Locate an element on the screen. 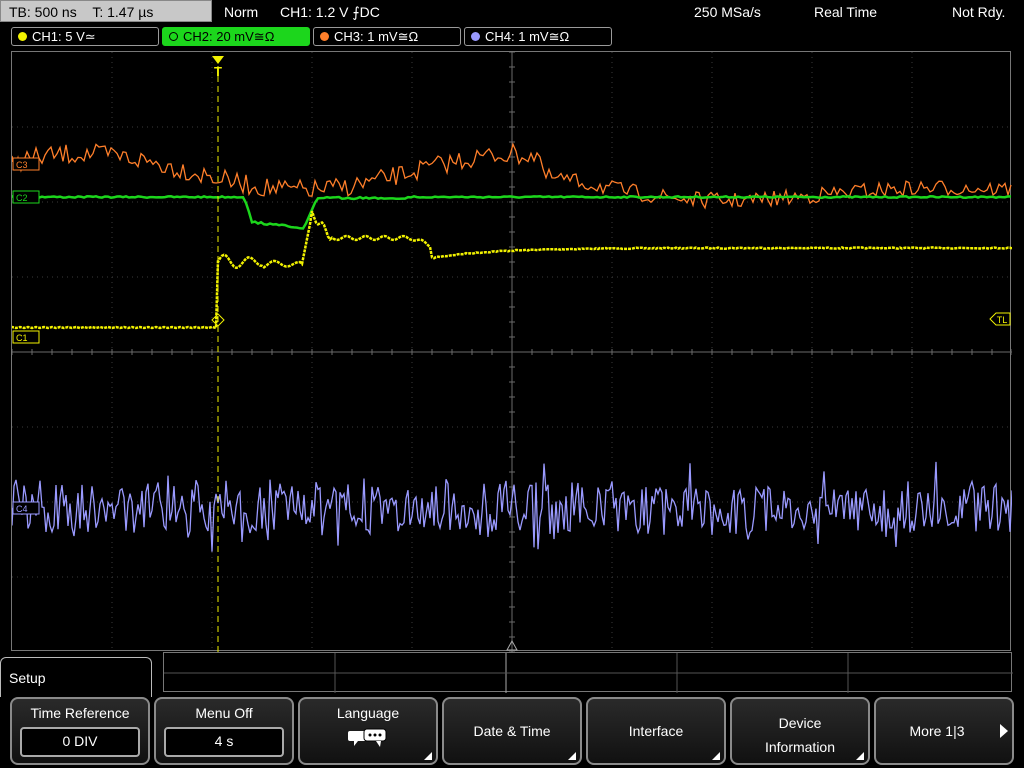  date-time-softkey: Date & Time is located at coordinates (512, 731).